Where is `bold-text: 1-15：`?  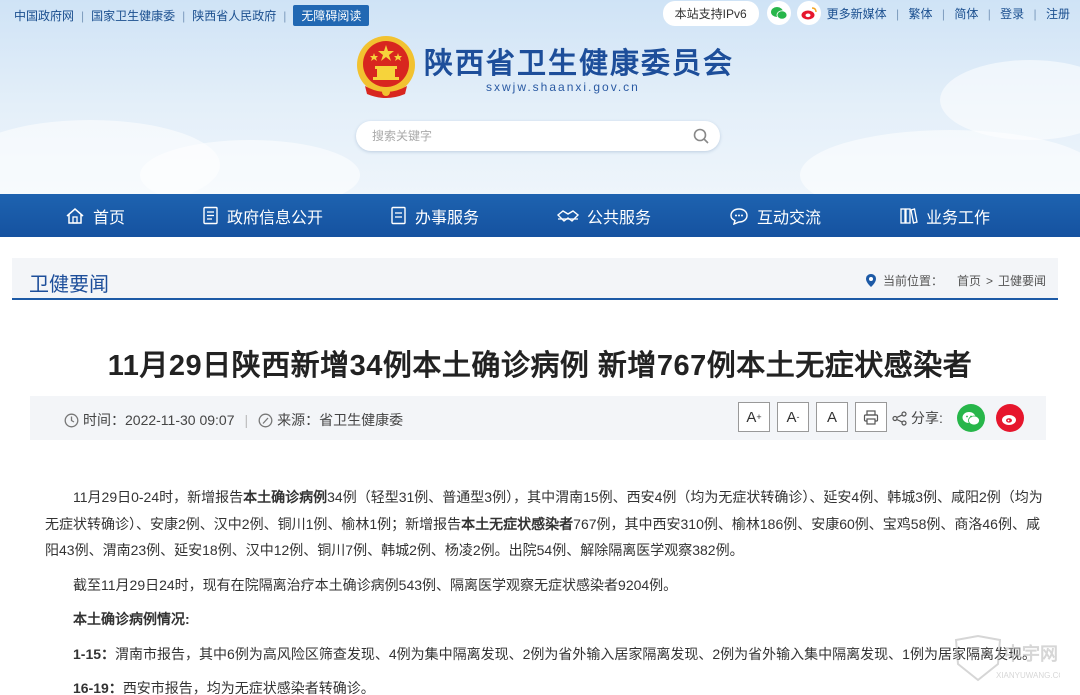
bold-text: 1-15： is located at coordinates (94, 653).